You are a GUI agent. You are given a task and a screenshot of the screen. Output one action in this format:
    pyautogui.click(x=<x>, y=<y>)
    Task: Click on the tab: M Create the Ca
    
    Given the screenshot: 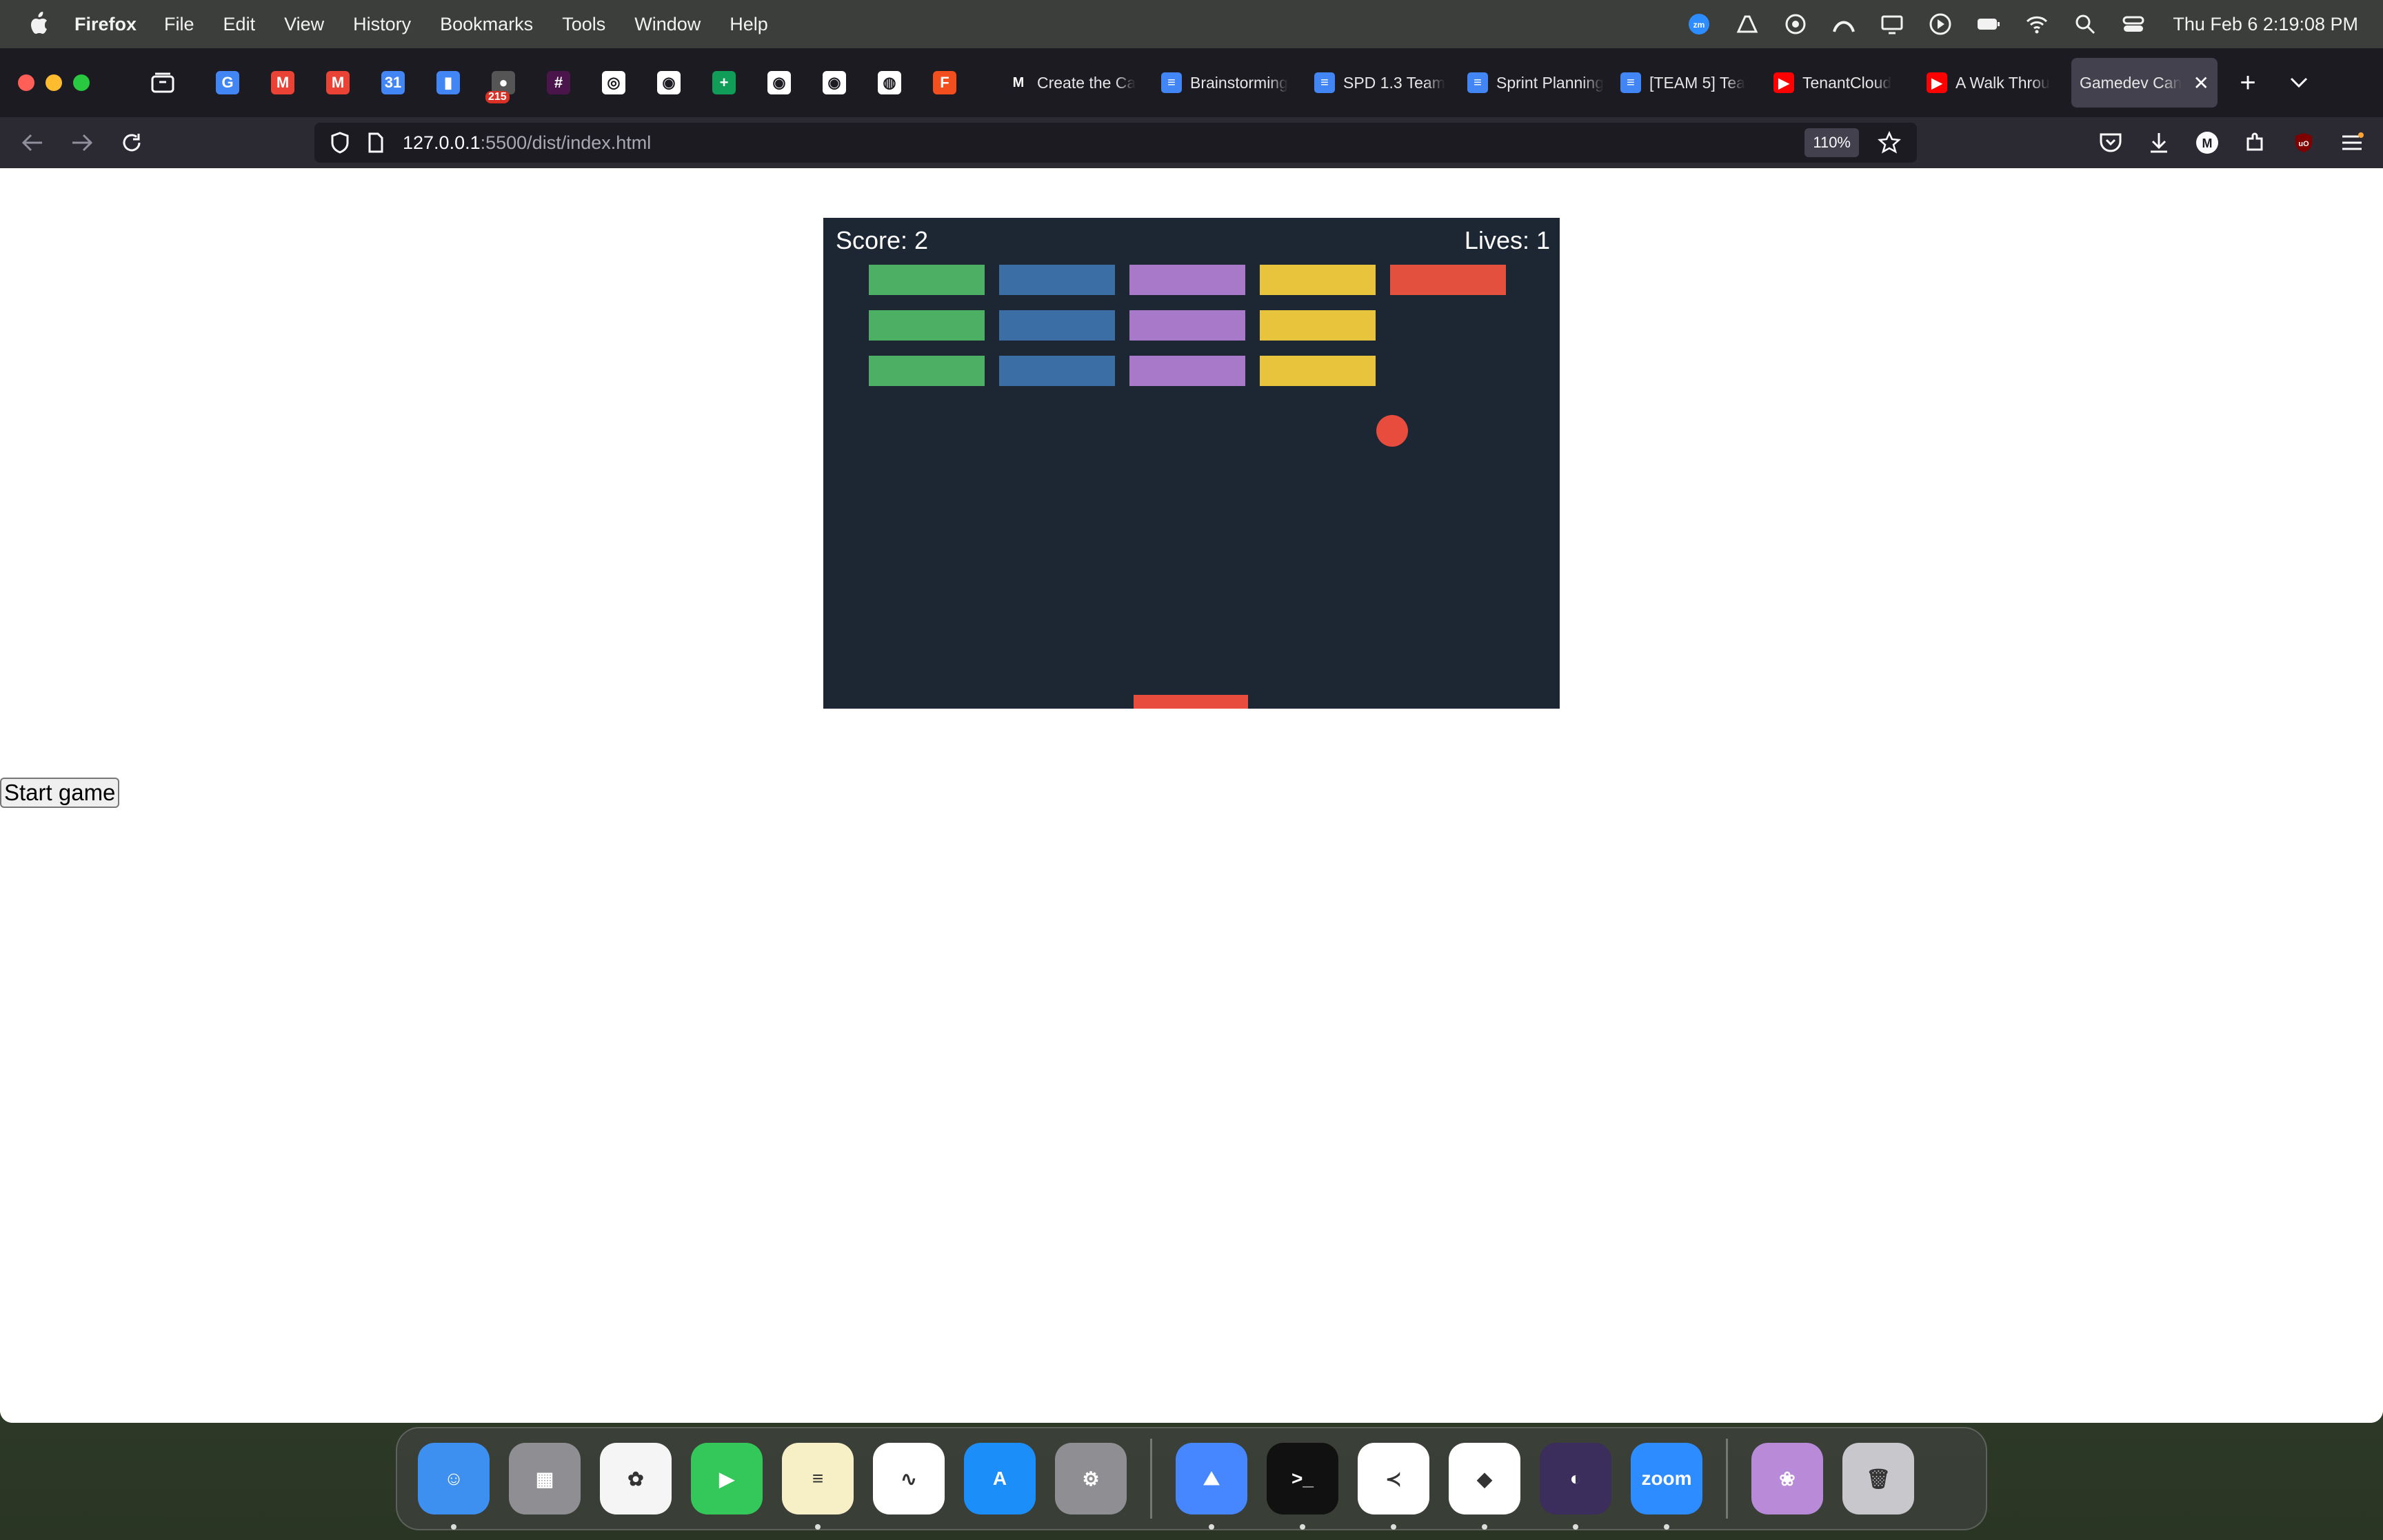 What is the action you would take?
    pyautogui.click(x=1076, y=83)
    